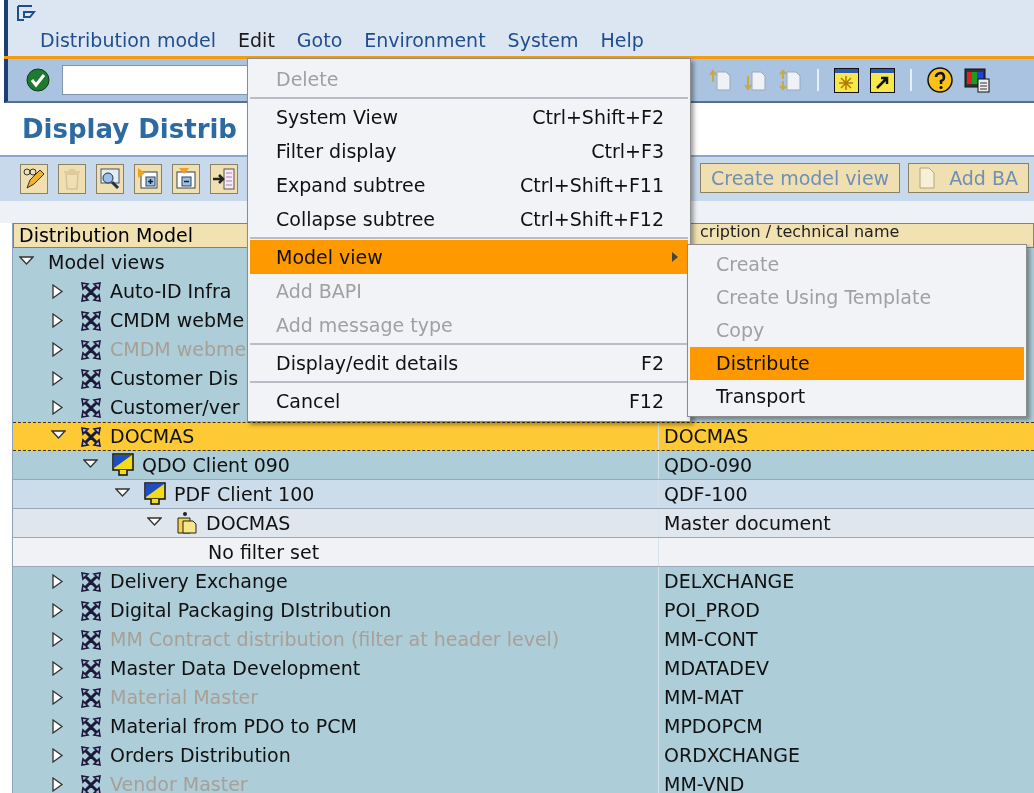 This screenshot has height=793, width=1034. Describe the element at coordinates (175, 408) in the screenshot. I see `node-label: Customer/ver` at that location.